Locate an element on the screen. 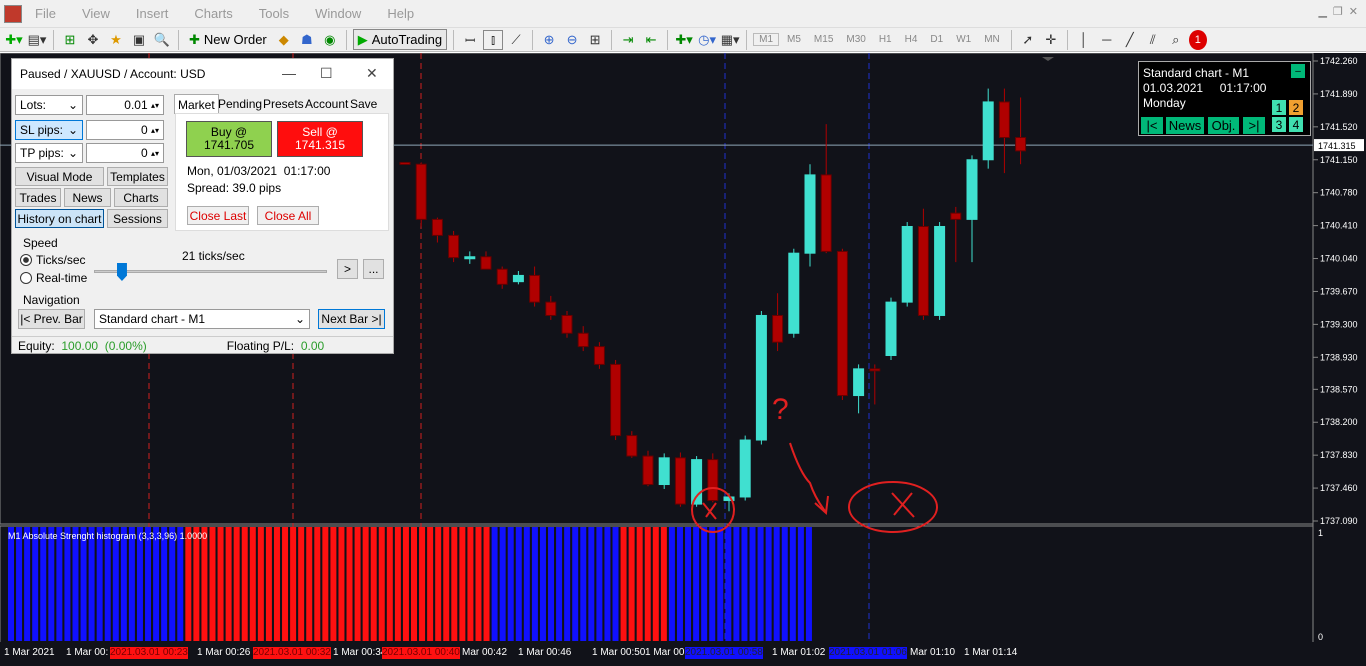 The image size is (1366, 666). tp-input: 0 ▴▾ is located at coordinates (125, 153).